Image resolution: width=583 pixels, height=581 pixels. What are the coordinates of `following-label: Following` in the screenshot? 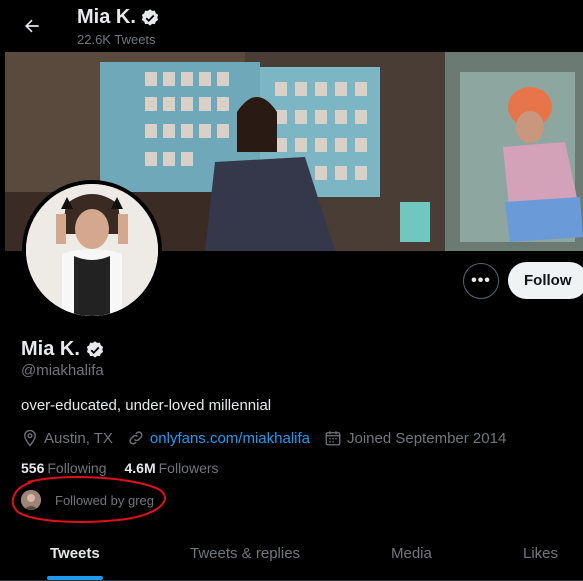 It's located at (77, 468).